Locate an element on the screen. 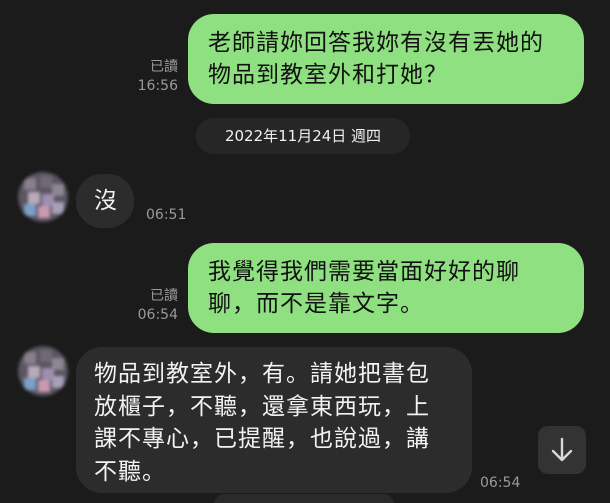 The width and height of the screenshot is (610, 503). message-line: 物品到教室外和打她？ is located at coordinates (328, 75).